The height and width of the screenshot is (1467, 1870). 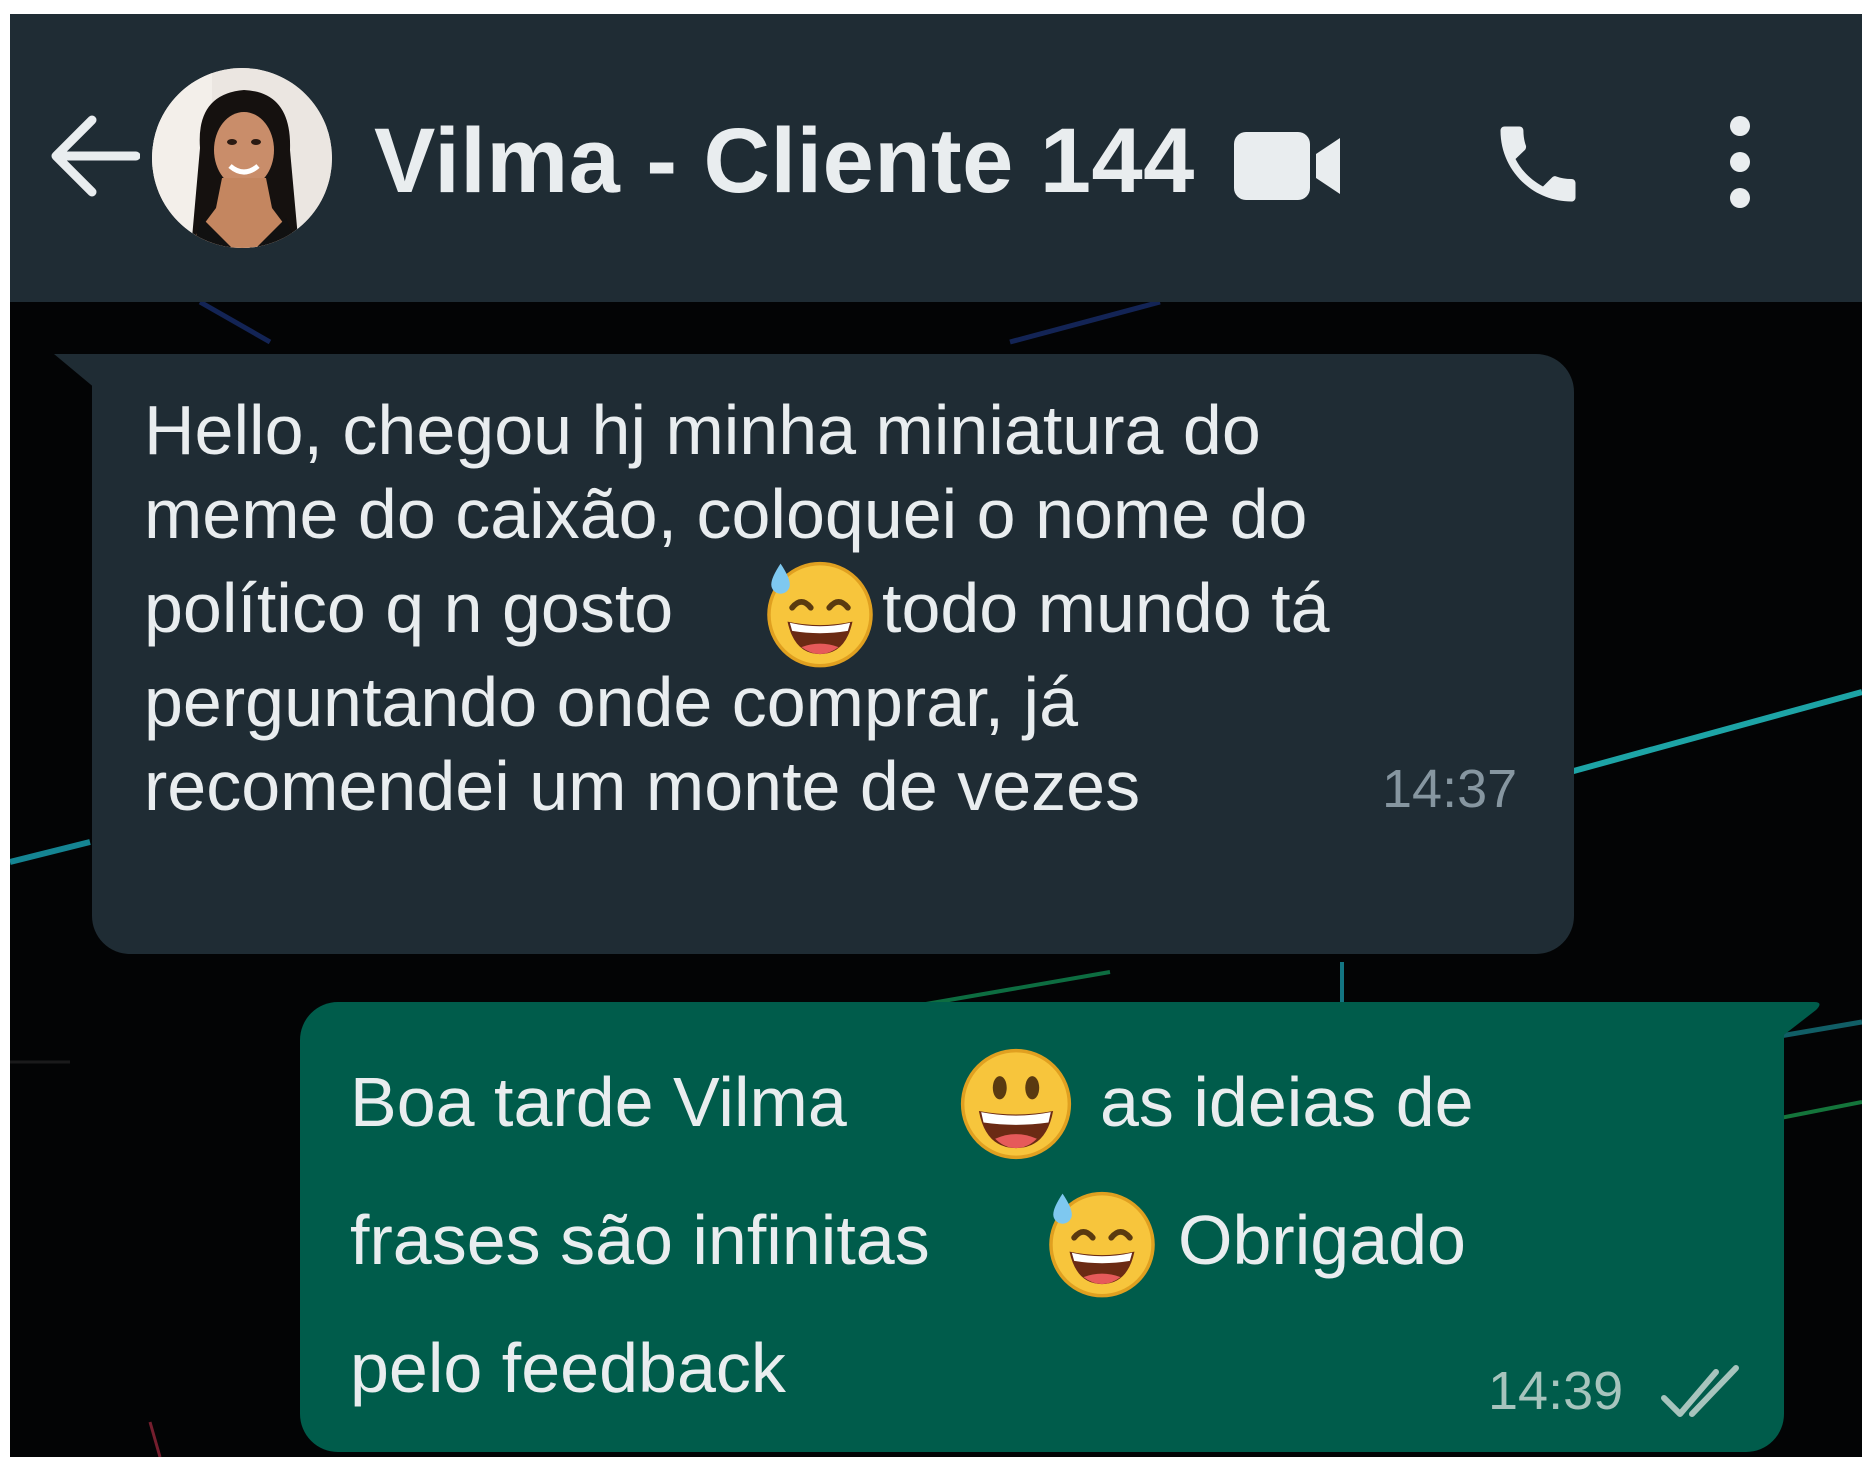 What do you see at coordinates (568, 1368) in the screenshot?
I see `message-text-line: pelo feedback` at bounding box center [568, 1368].